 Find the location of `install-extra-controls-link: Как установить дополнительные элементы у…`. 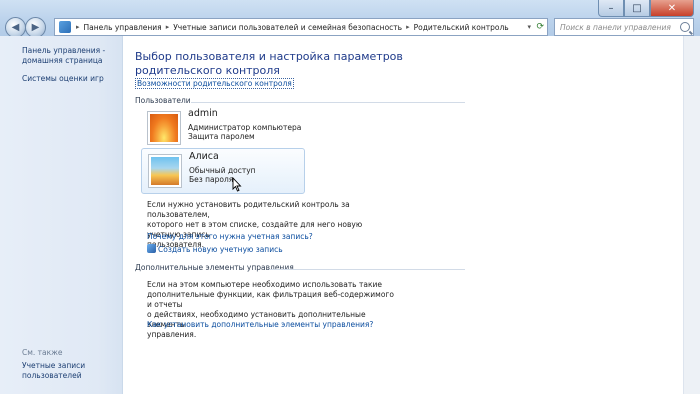

install-extra-controls-link: Как установить дополнительные элементы у… is located at coordinates (260, 324).